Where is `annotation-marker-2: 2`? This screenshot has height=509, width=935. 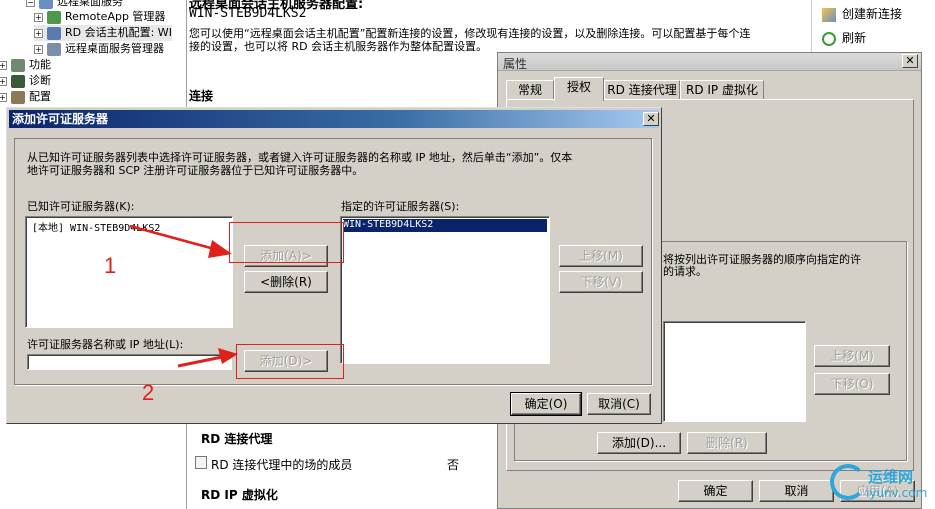
annotation-marker-2: 2 is located at coordinates (148, 392).